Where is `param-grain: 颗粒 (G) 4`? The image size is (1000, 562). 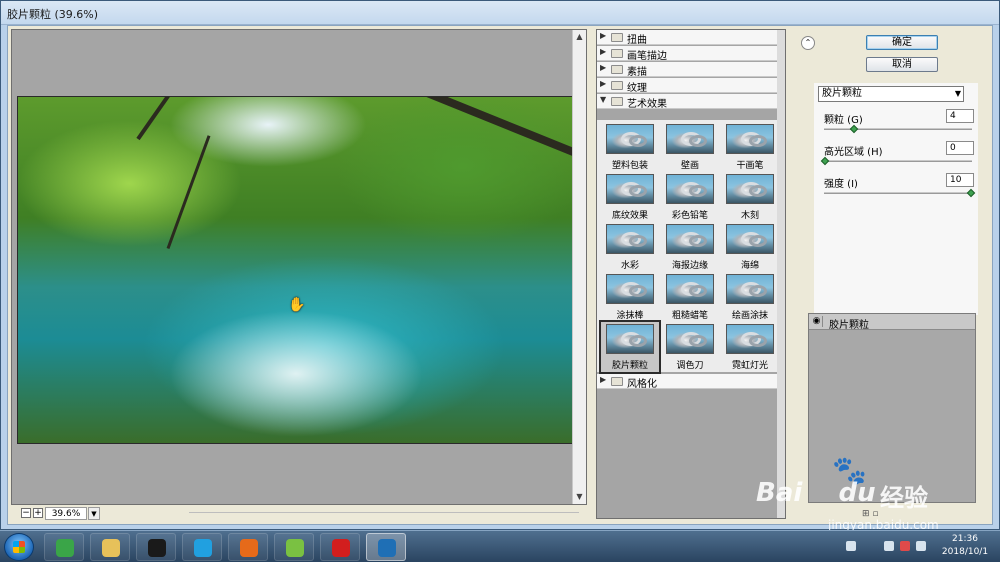 param-grain: 颗粒 (G) 4 is located at coordinates (899, 124).